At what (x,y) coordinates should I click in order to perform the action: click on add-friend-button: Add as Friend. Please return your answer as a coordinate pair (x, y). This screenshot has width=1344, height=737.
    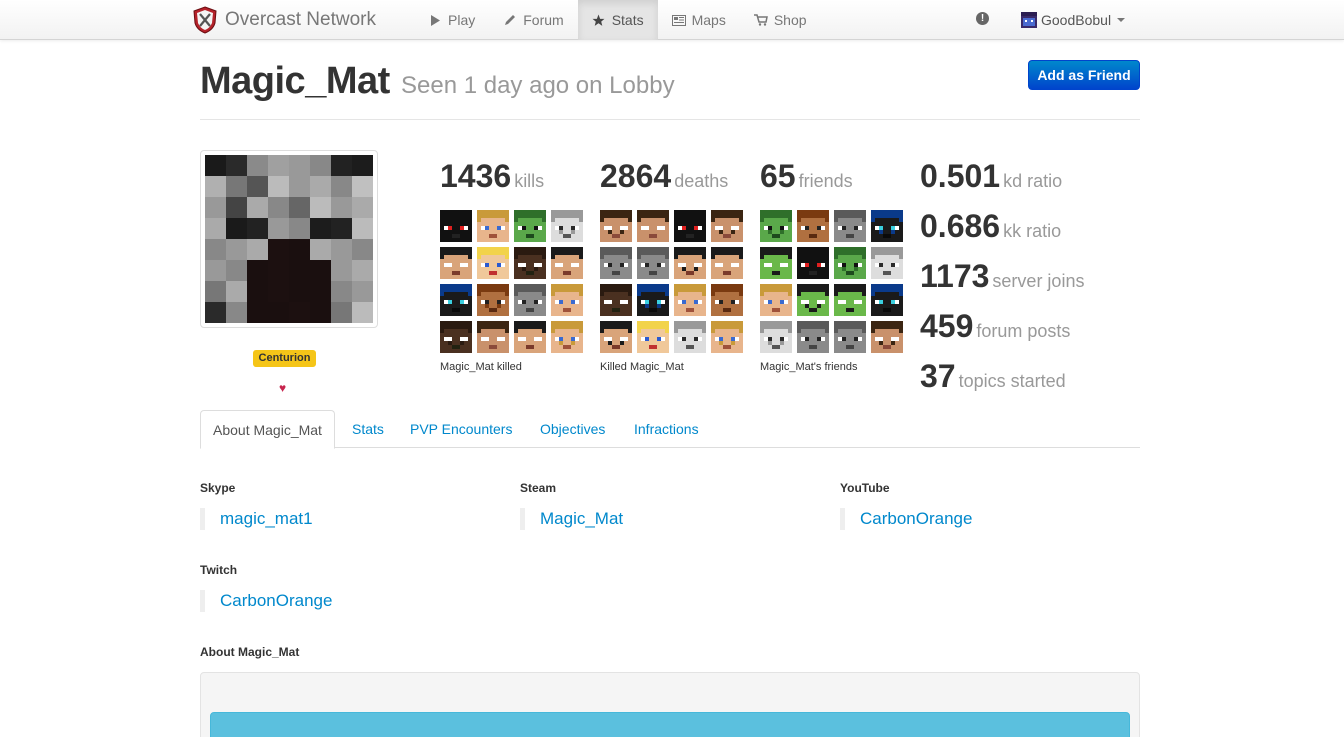
    Looking at the image, I should click on (1084, 75).